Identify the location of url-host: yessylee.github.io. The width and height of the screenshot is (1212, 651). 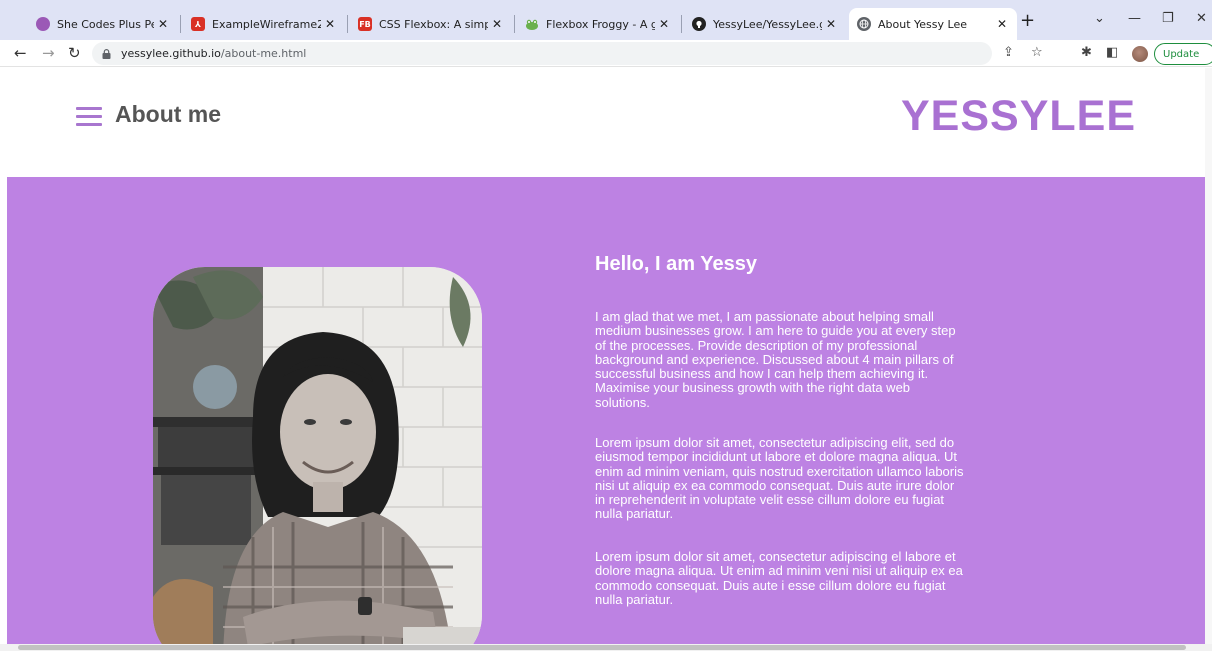
(171, 53).